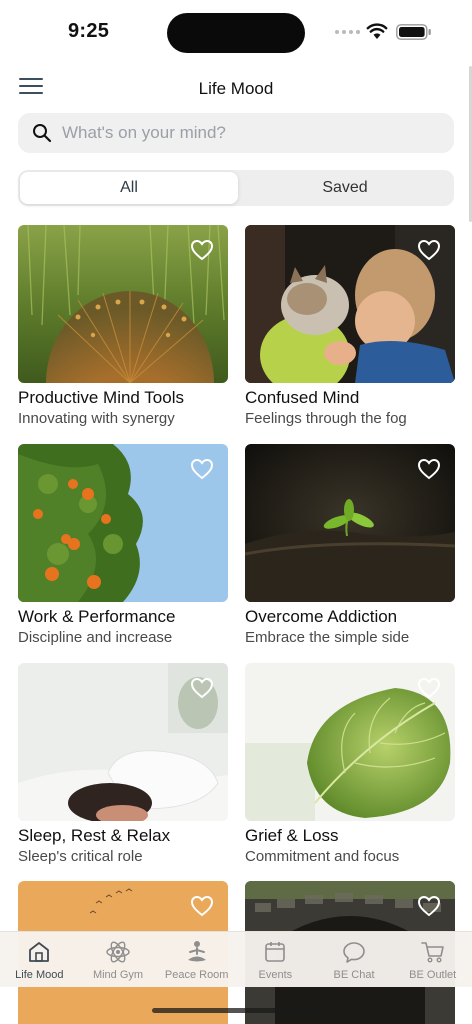 The image size is (472, 1024). What do you see at coordinates (89, 31) in the screenshot?
I see `status-time: 9:25` at bounding box center [89, 31].